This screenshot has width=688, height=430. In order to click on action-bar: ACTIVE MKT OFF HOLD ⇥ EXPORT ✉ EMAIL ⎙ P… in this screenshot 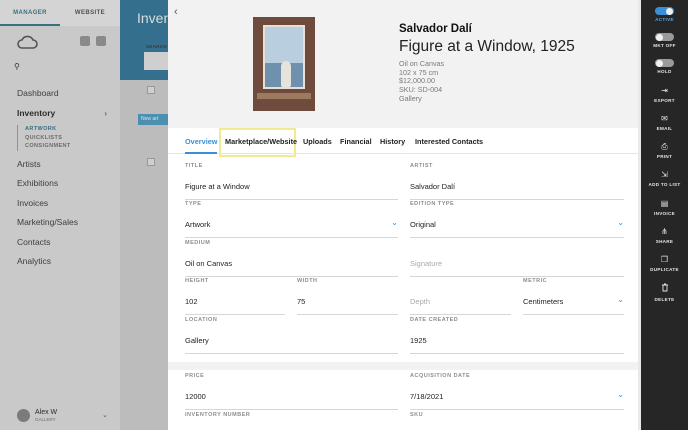, I will do `click(664, 215)`.